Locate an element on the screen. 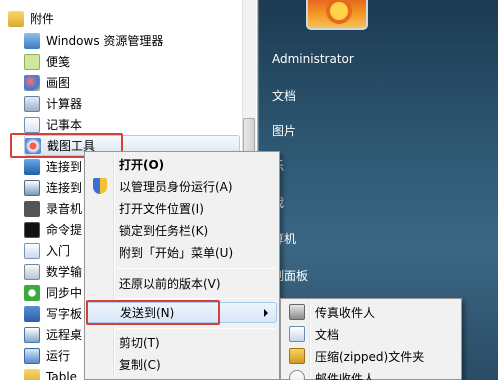 The height and width of the screenshot is (380, 498). send-to-submenu: 传真收件人 文档 压缩(zipped)文件夹 邮件收件人 is located at coordinates (371, 339).